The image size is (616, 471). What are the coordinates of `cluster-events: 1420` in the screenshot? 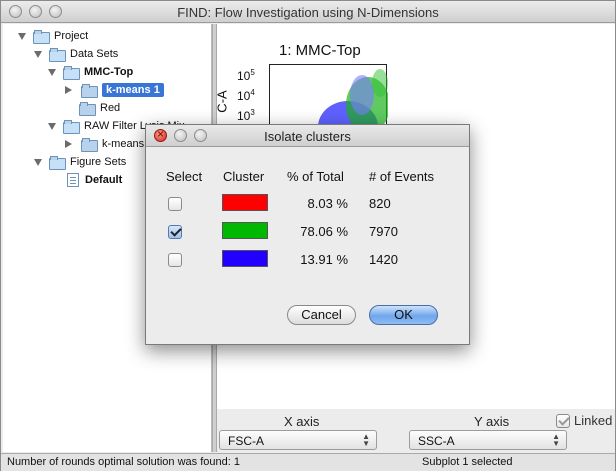 It's located at (383, 259).